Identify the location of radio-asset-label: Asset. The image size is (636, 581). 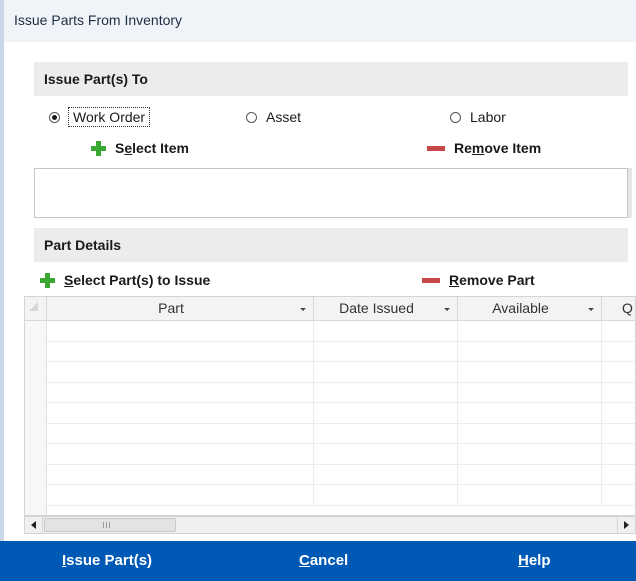
(283, 117).